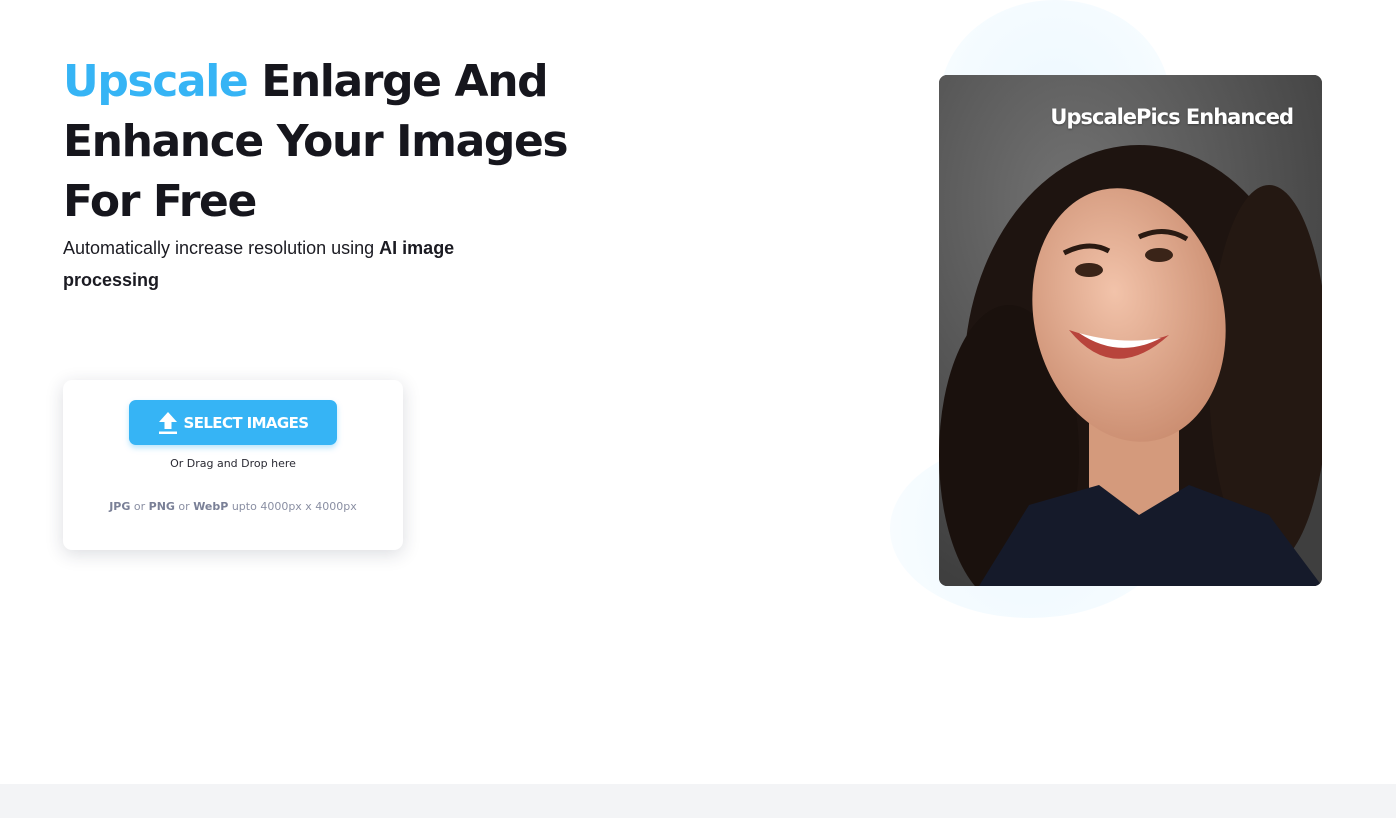 This screenshot has height=818, width=1396. I want to click on size-limit: upto 4000px x 4000px, so click(292, 506).